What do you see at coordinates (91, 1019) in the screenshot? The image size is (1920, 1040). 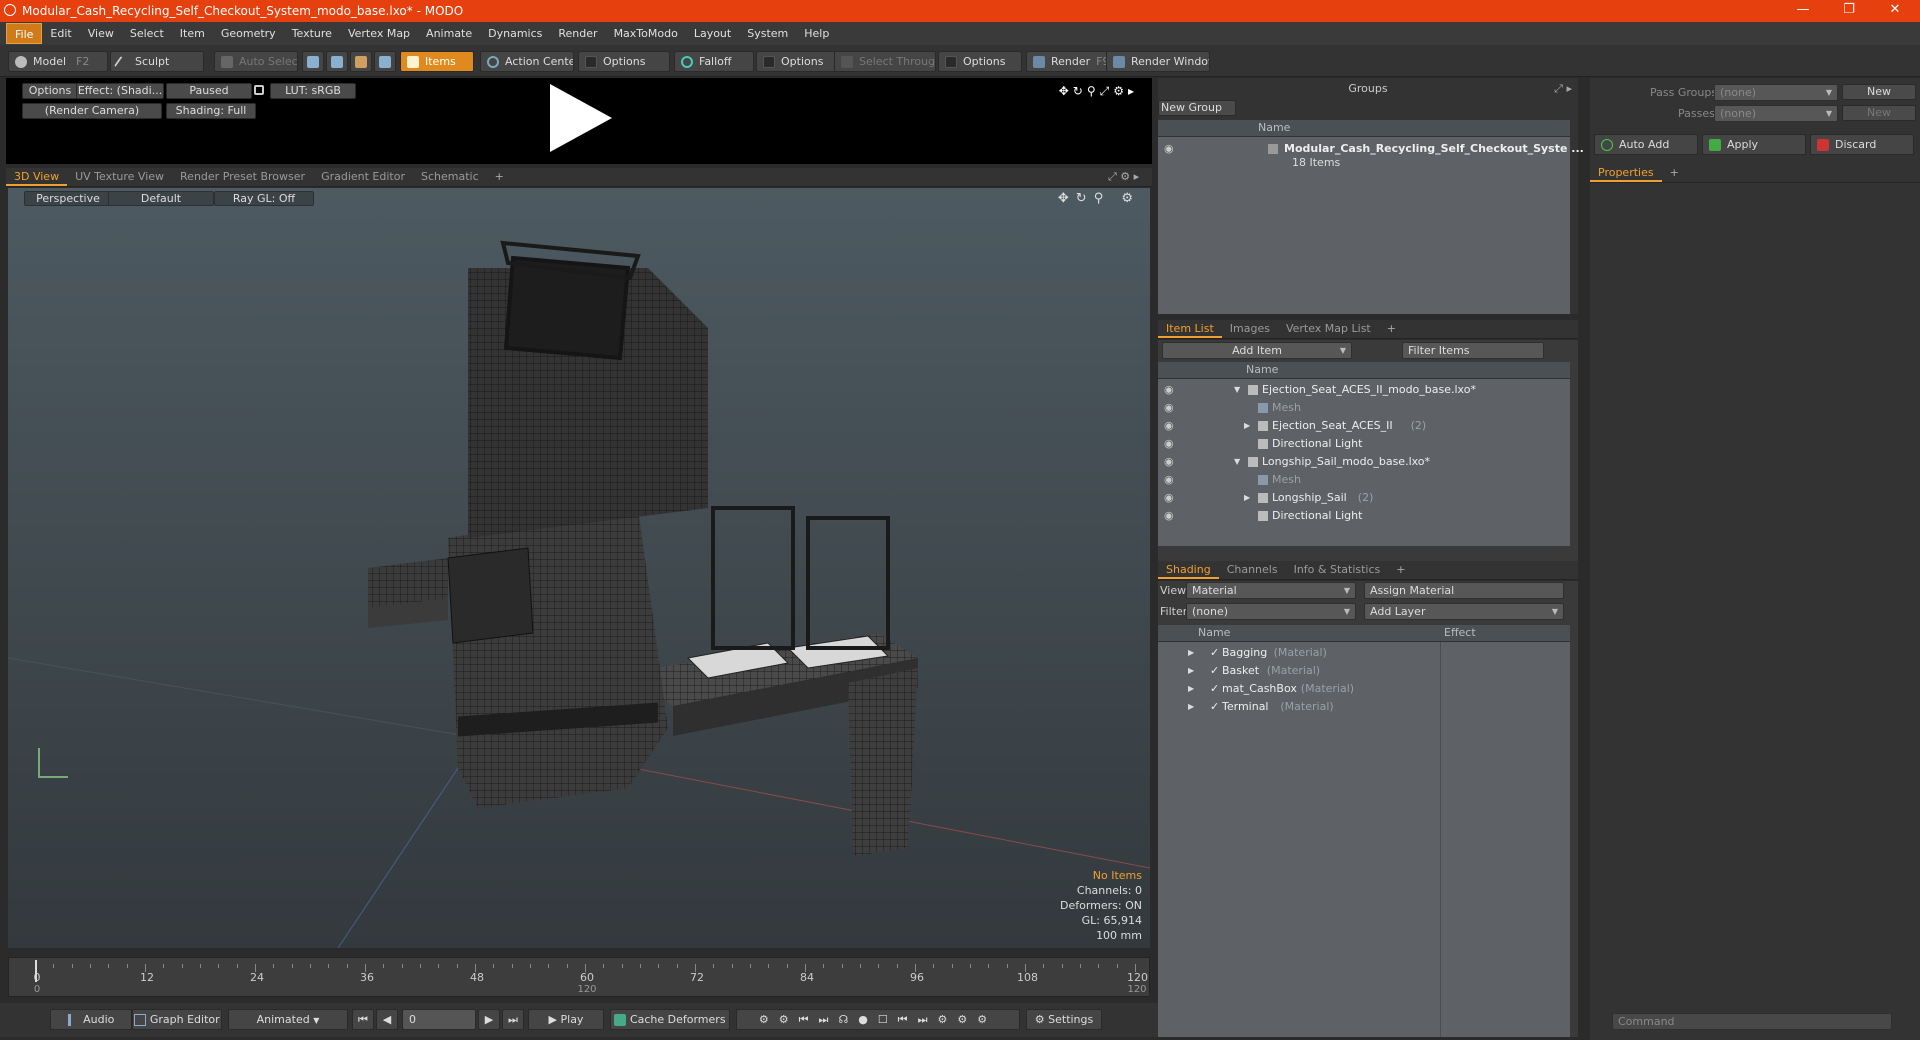 I see `audio-button: Audio` at bounding box center [91, 1019].